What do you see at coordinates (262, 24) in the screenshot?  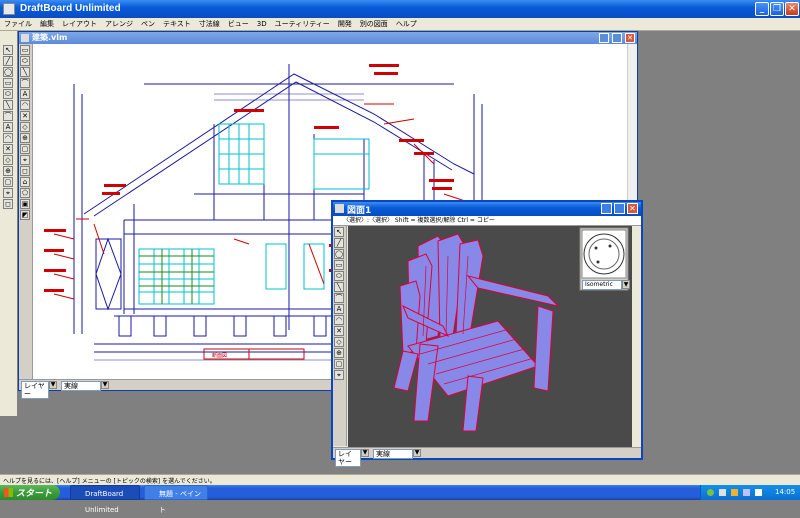 I see `menu-item: 3D` at bounding box center [262, 24].